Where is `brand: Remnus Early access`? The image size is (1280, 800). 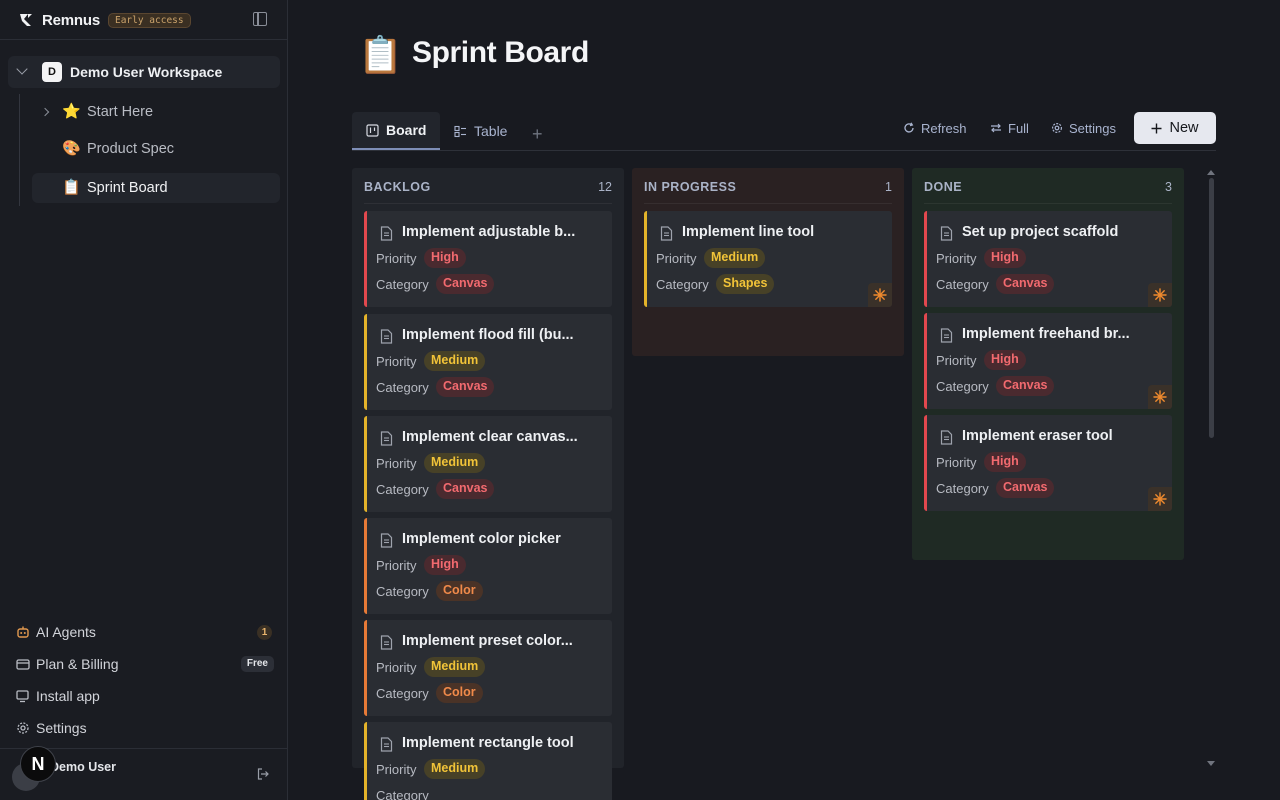
brand: Remnus Early access is located at coordinates (104, 20).